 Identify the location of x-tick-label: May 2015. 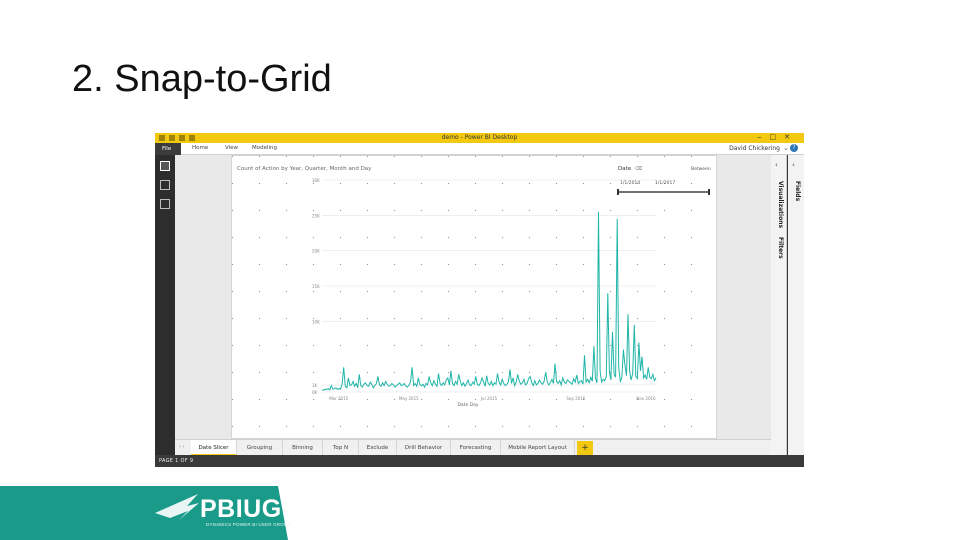
(409, 398).